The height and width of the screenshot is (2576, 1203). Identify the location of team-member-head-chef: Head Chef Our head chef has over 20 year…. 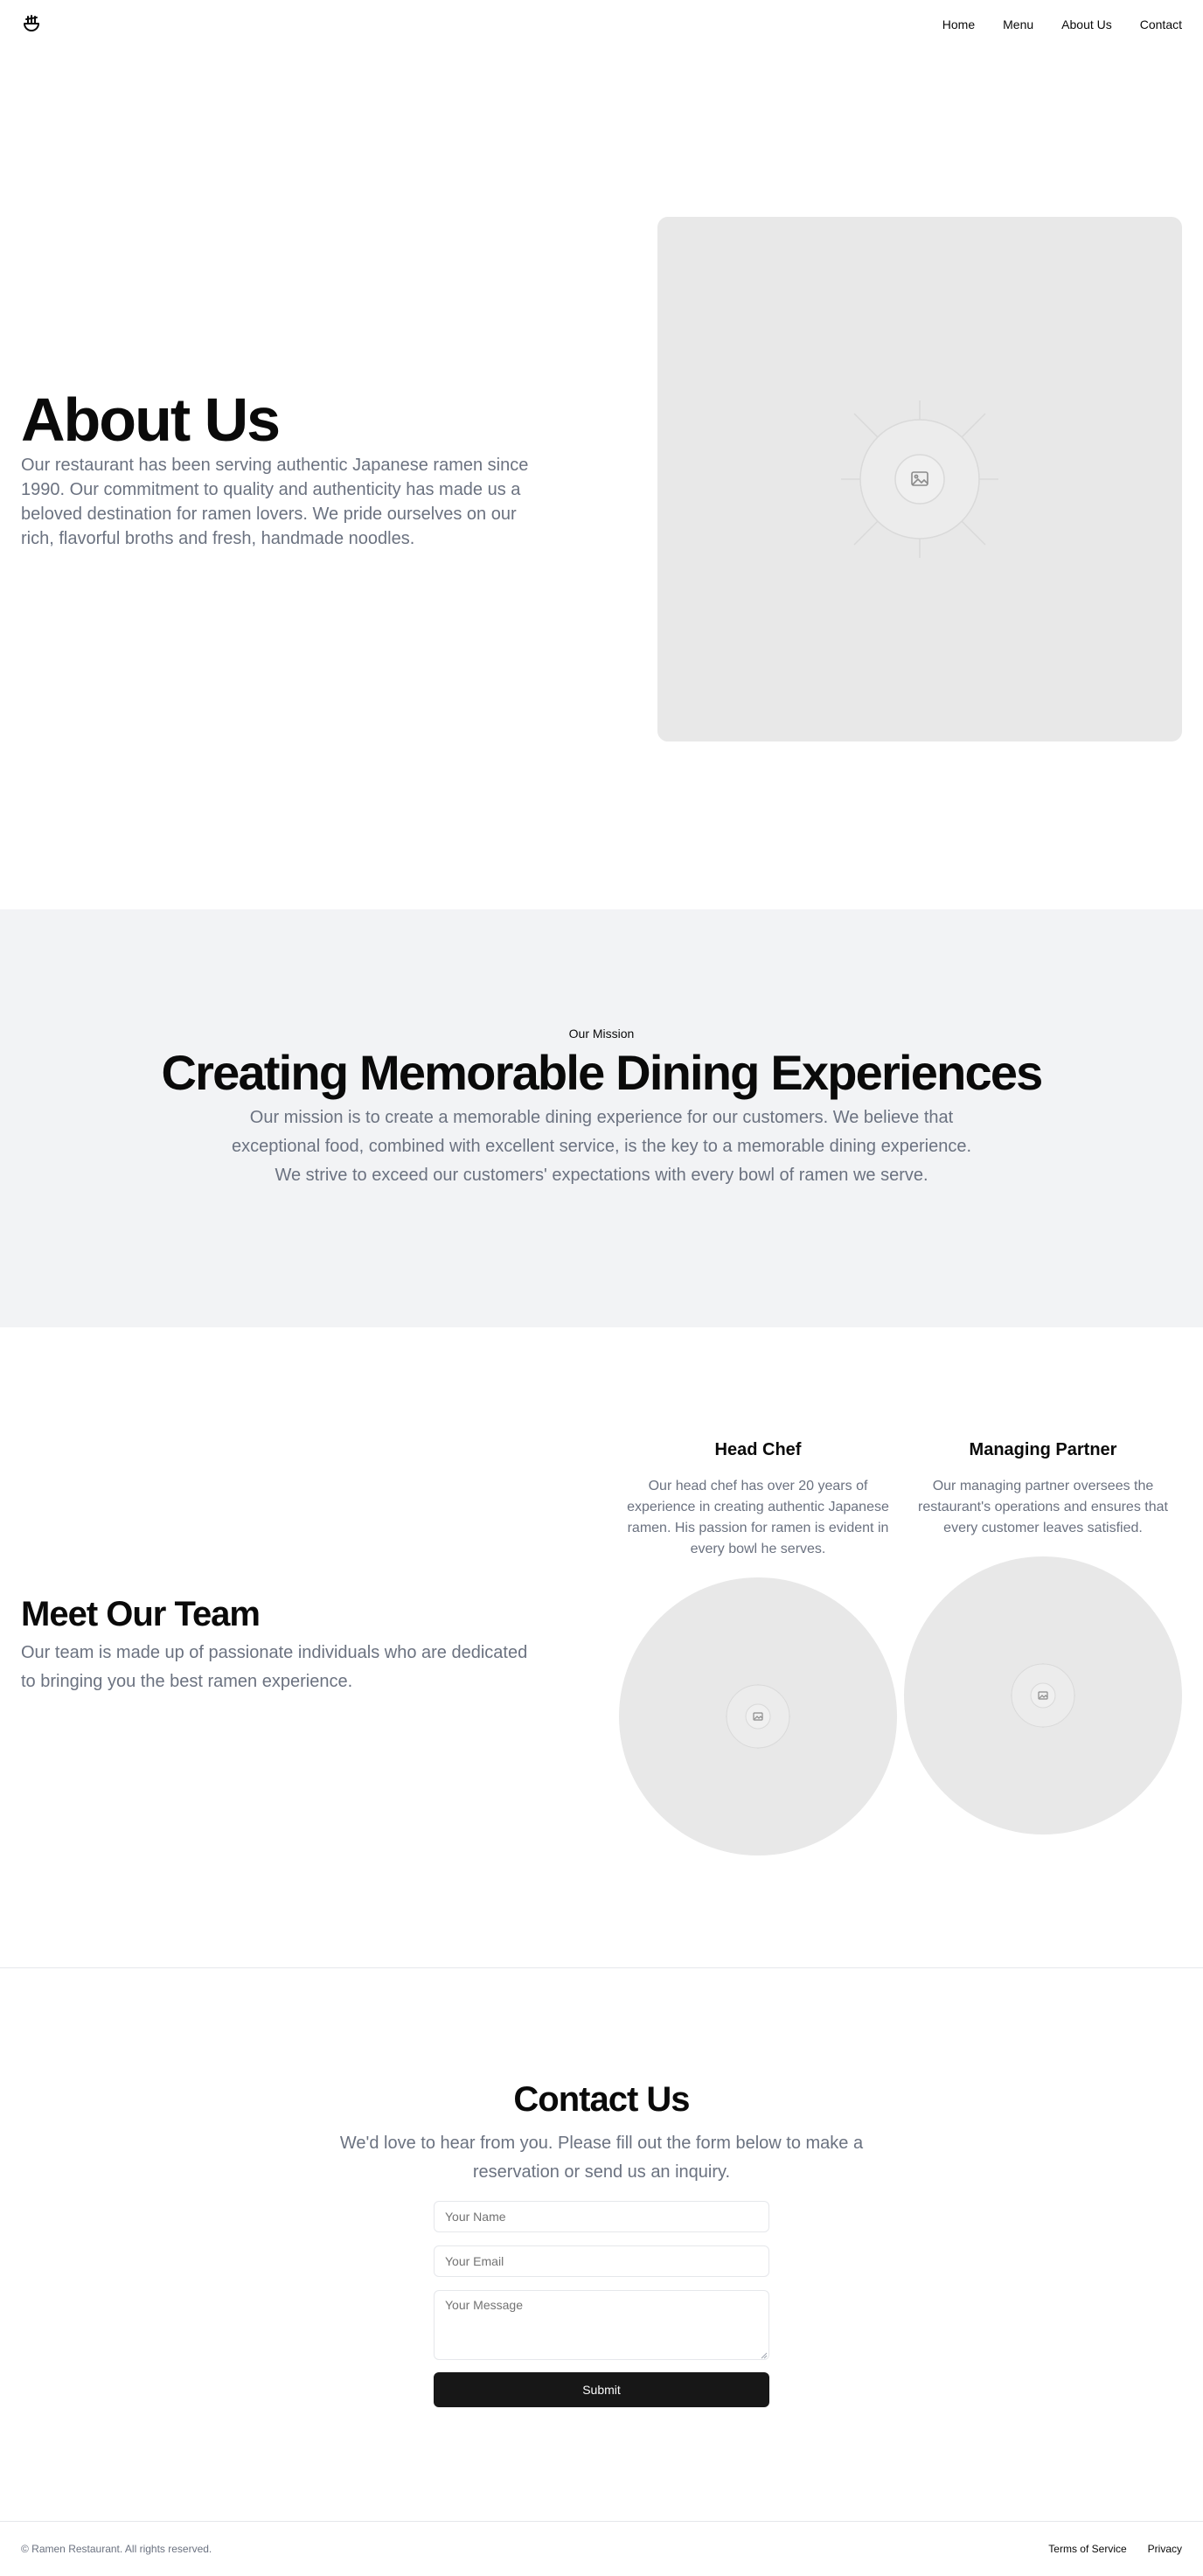
(758, 1499).